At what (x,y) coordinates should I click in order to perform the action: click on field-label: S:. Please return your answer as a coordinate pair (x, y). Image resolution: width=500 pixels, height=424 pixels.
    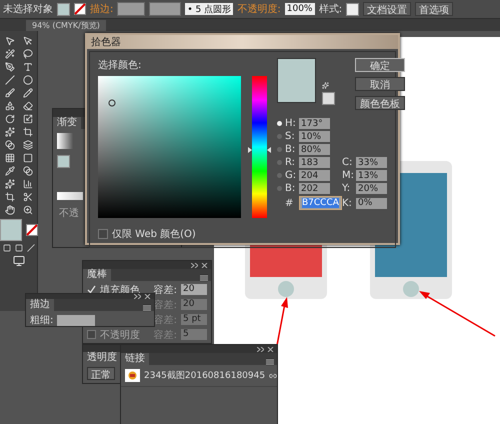
    Looking at the image, I should click on (290, 136).